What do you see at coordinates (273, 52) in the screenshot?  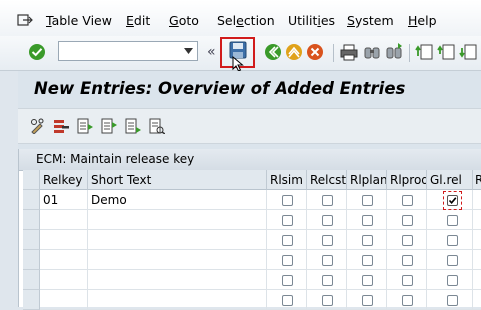 I see `back-icon` at bounding box center [273, 52].